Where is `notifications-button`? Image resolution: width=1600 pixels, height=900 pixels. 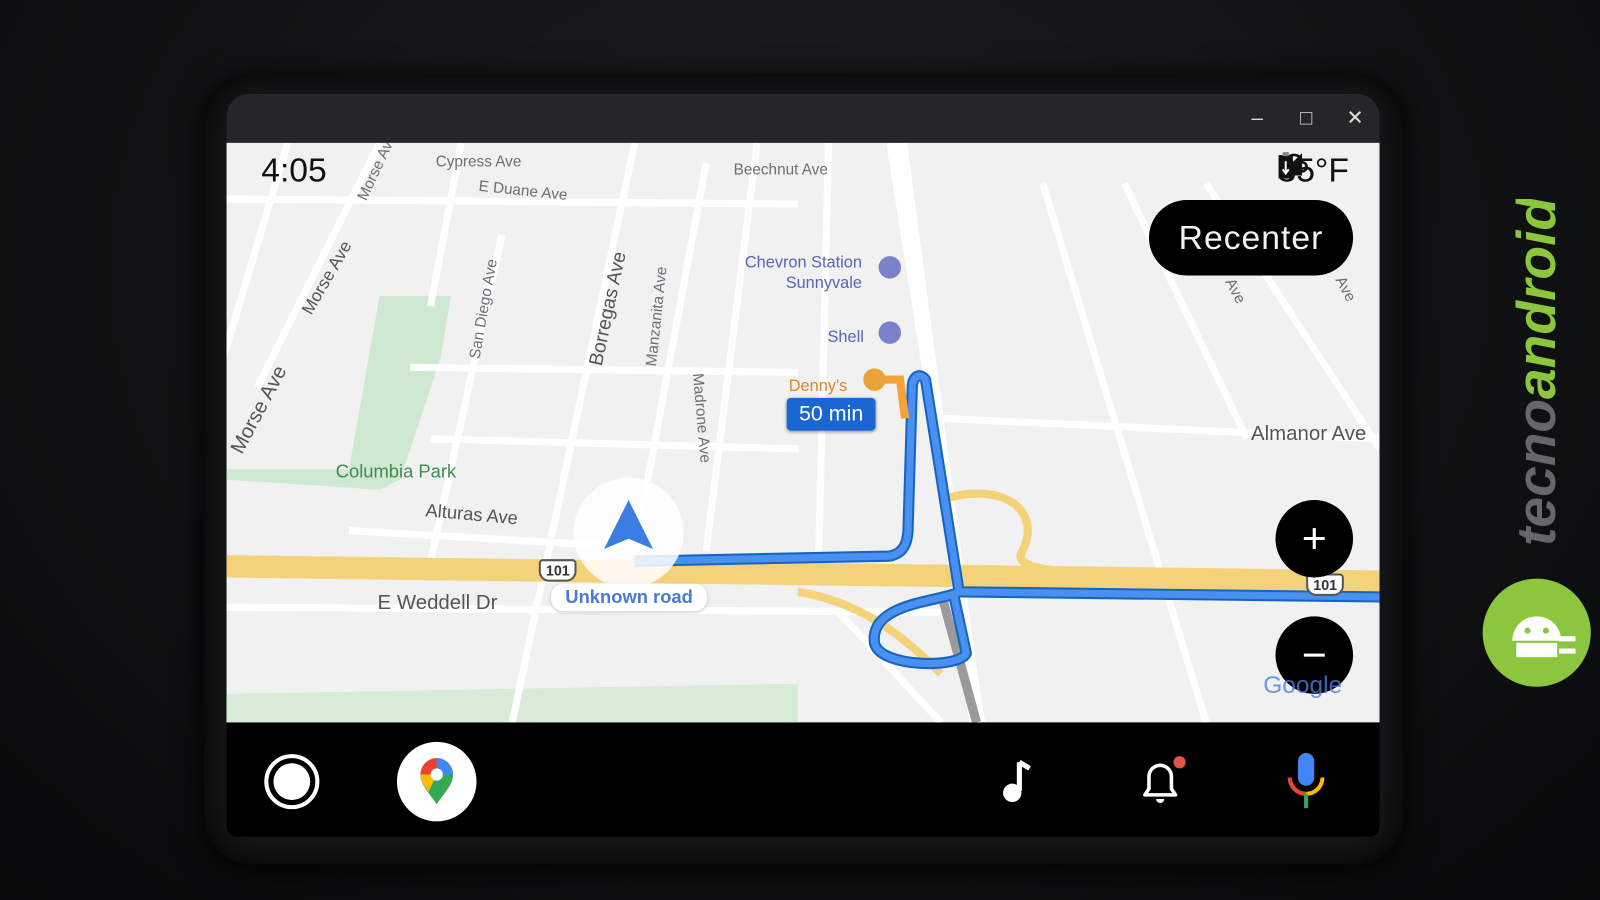 notifications-button is located at coordinates (1160, 782).